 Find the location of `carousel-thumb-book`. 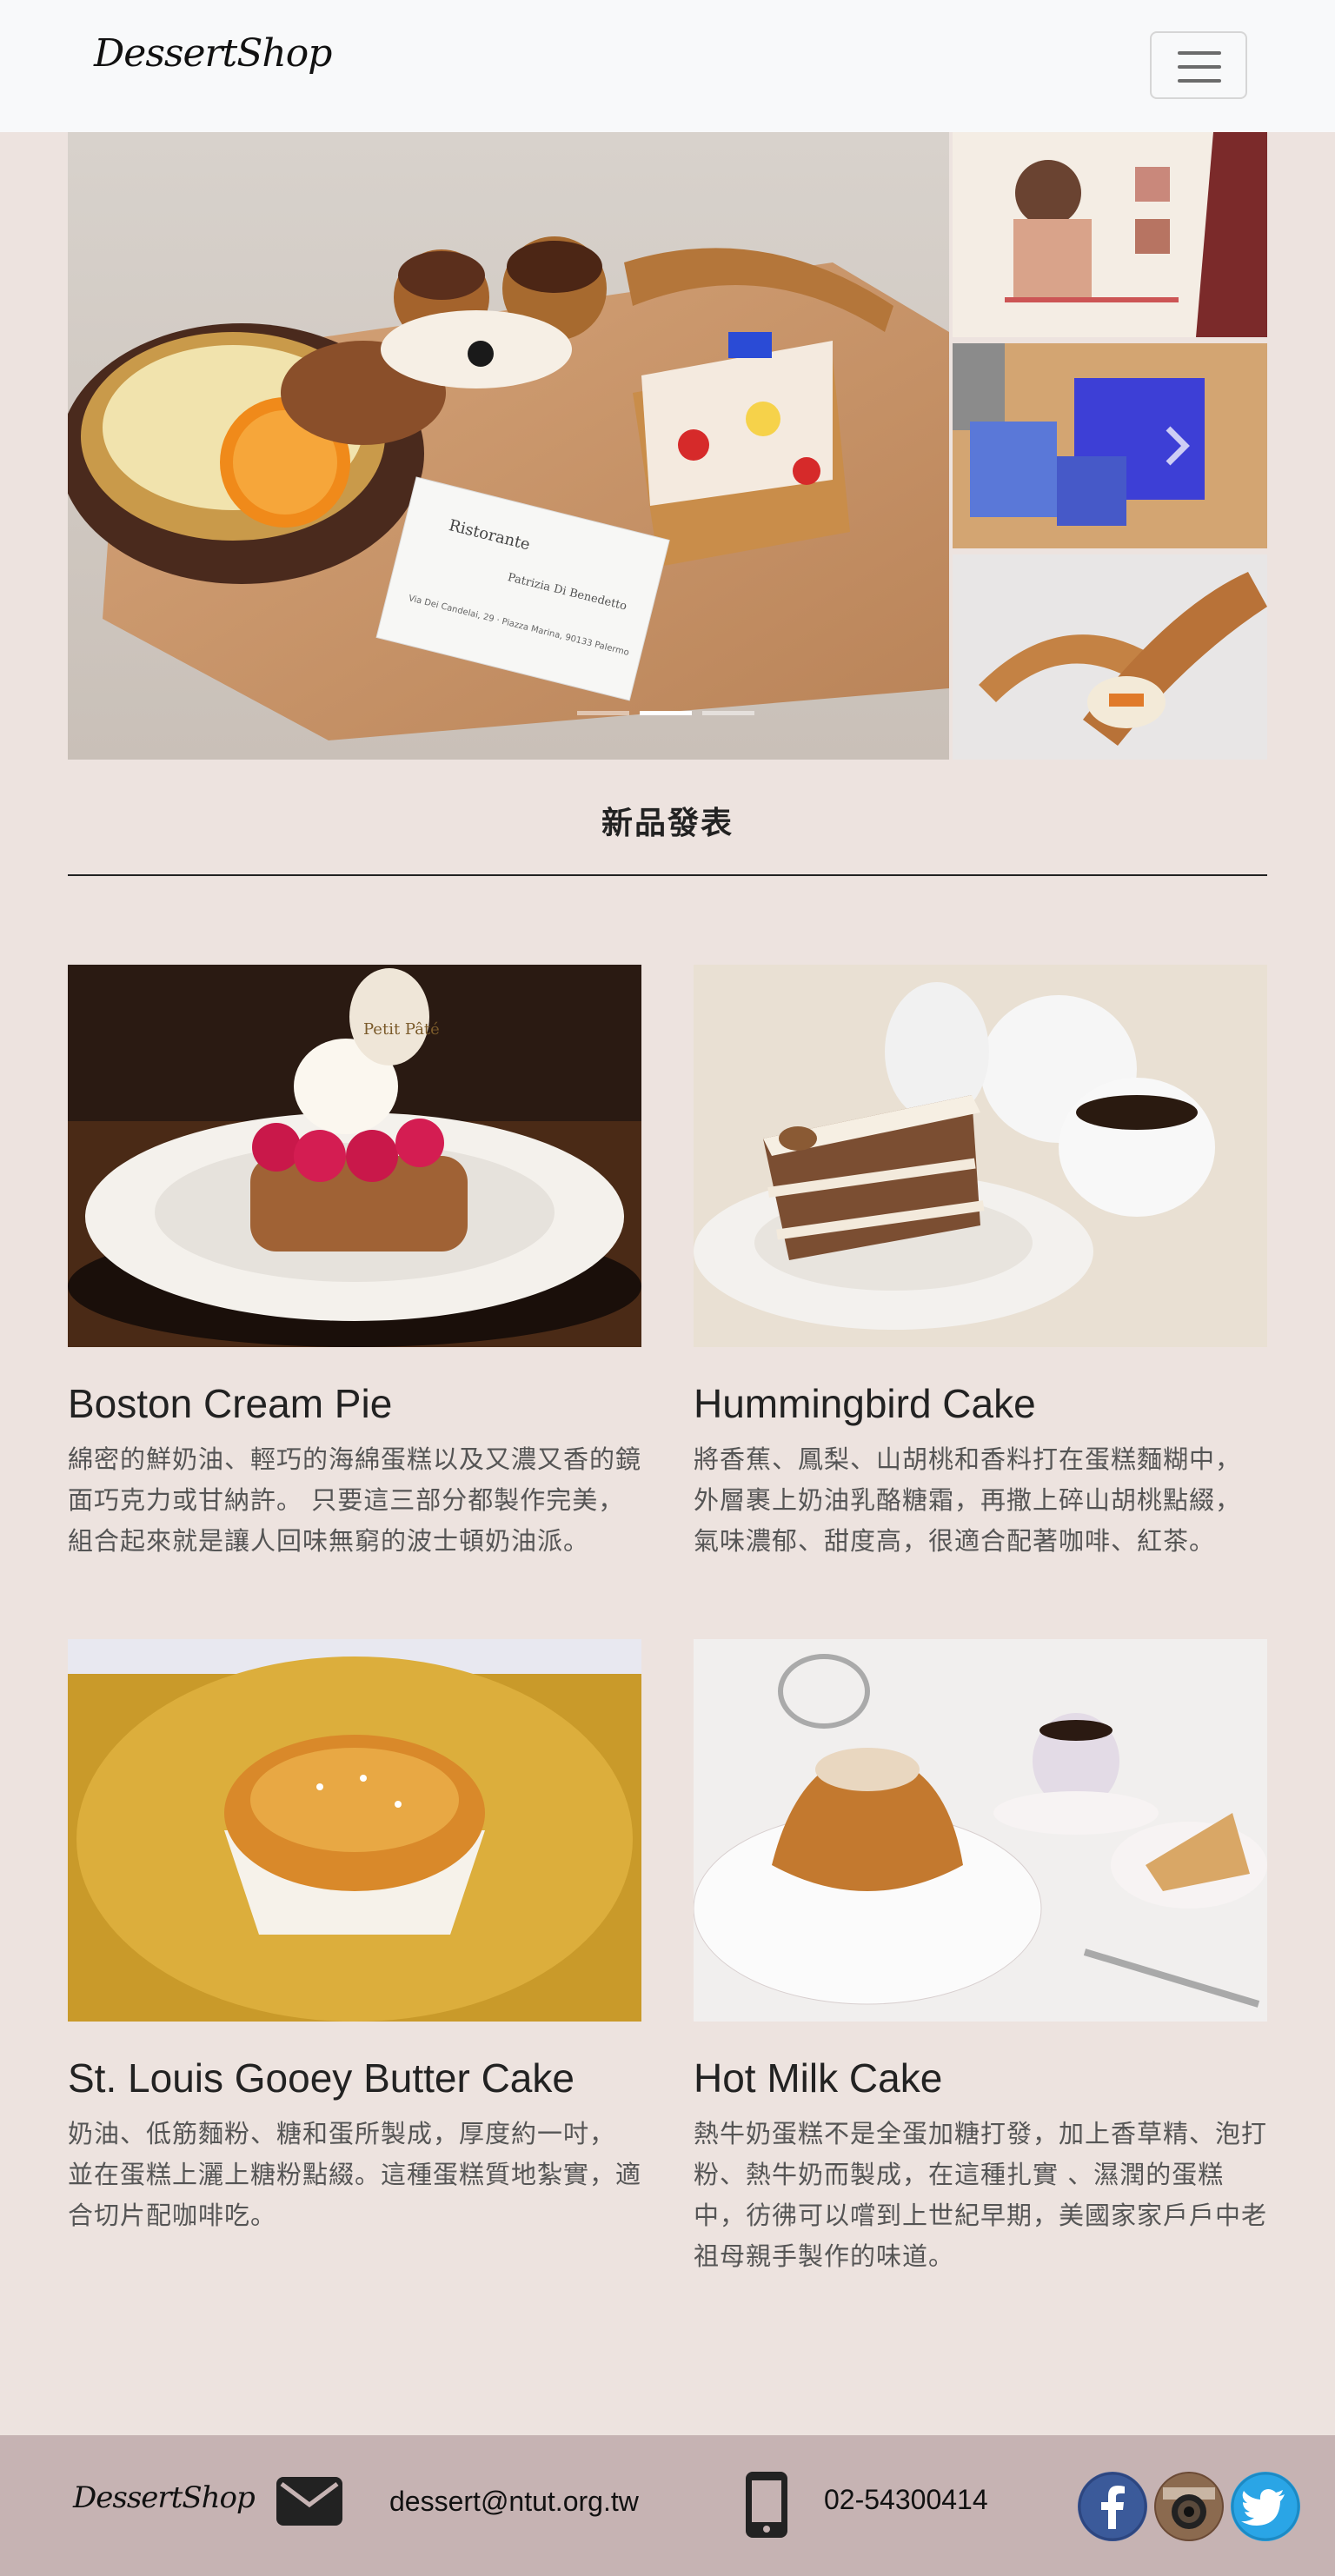

carousel-thumb-book is located at coordinates (1110, 234).